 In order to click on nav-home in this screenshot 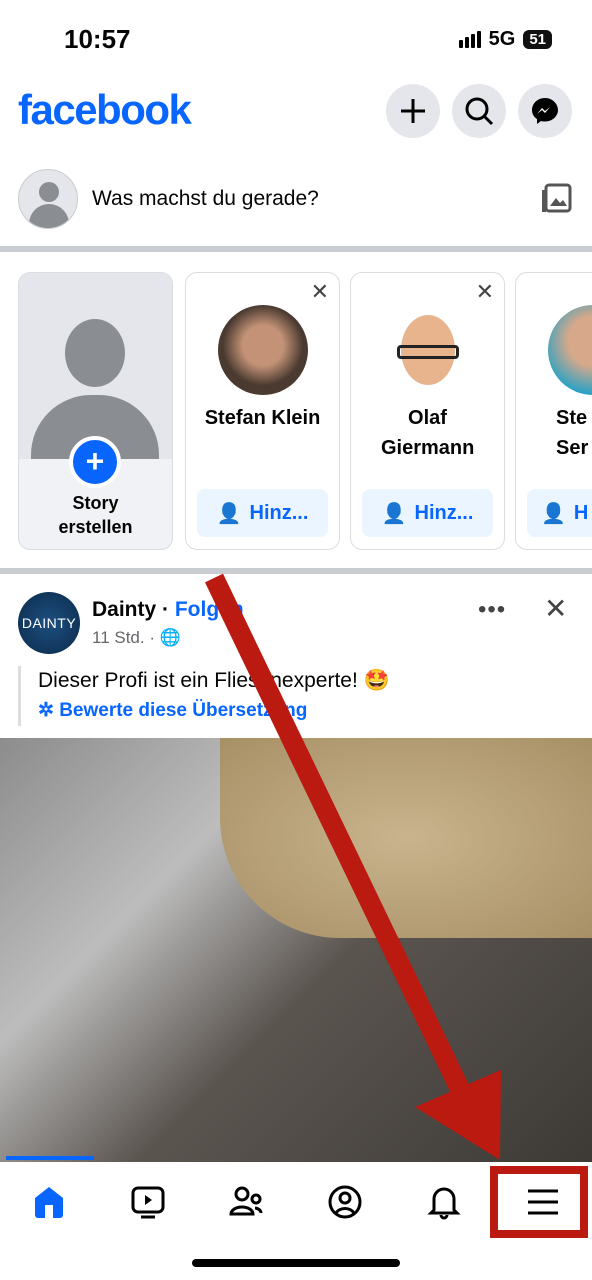, I will do `click(49, 1202)`.